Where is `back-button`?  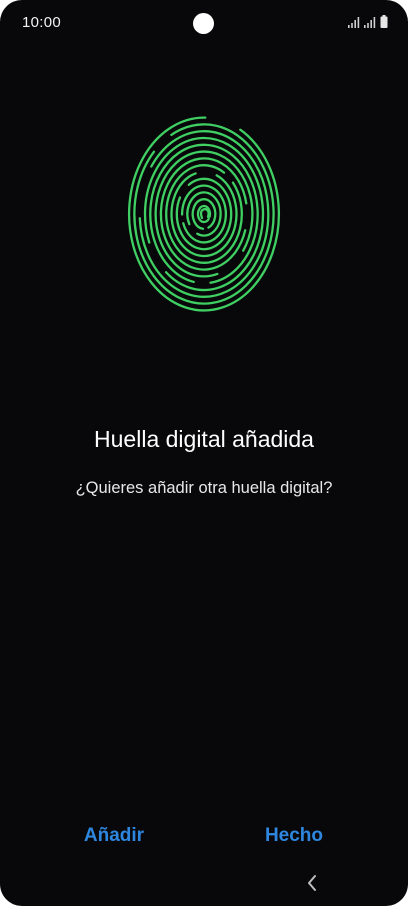
back-button is located at coordinates (312, 883).